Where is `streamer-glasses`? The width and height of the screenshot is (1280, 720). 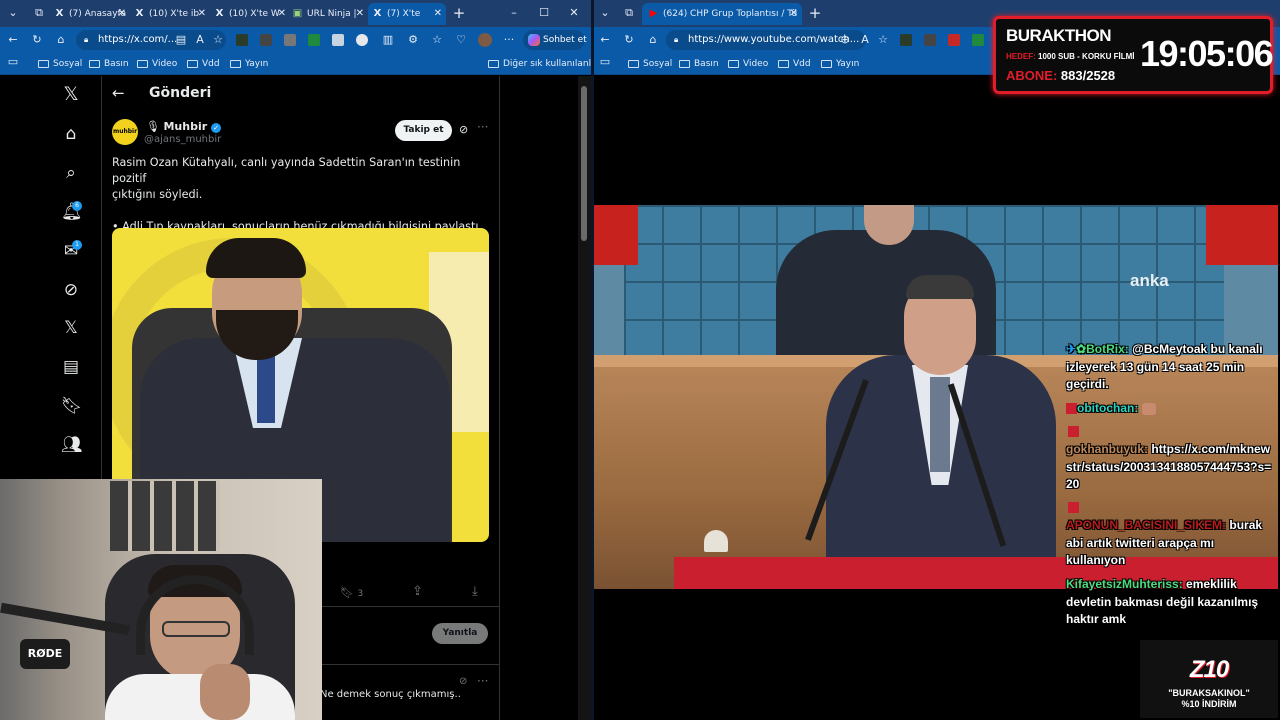
streamer-glasses is located at coordinates (196, 629).